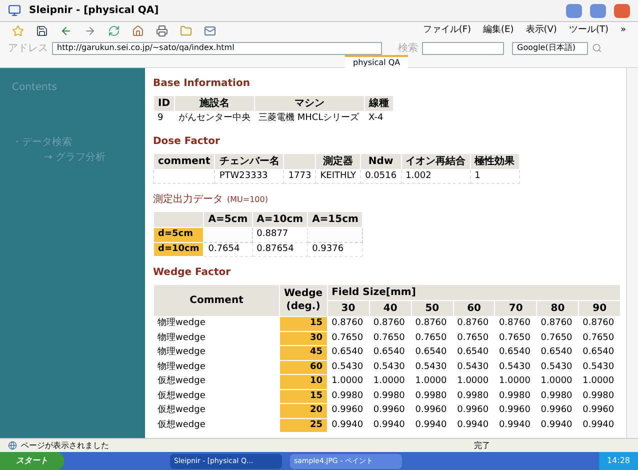  I want to click on table-cell-text: 仮想wedge, so click(181, 396).